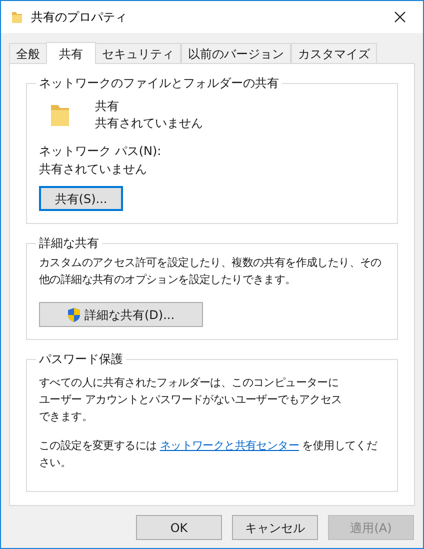 Image resolution: width=424 pixels, height=549 pixels. Describe the element at coordinates (149, 123) in the screenshot. I see `folder-status: 共有されていません` at that location.